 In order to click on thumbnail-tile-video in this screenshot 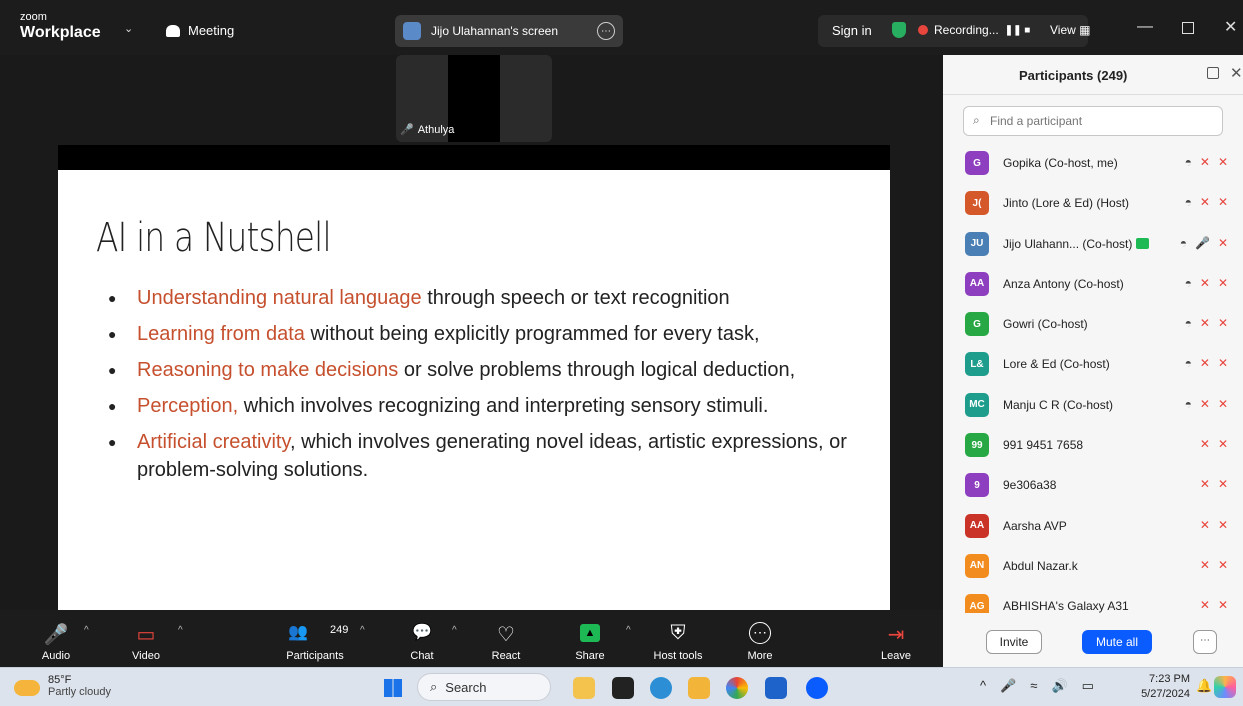, I will do `click(474, 98)`.